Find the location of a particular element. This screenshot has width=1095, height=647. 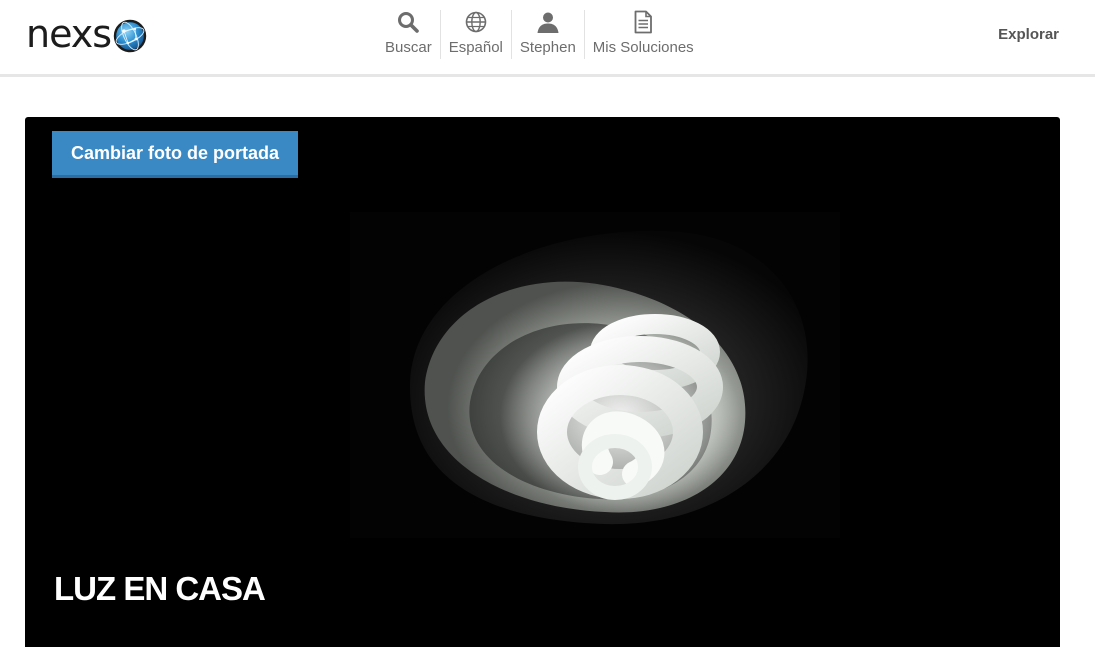

nav-item-language: Español is located at coordinates (475, 34).